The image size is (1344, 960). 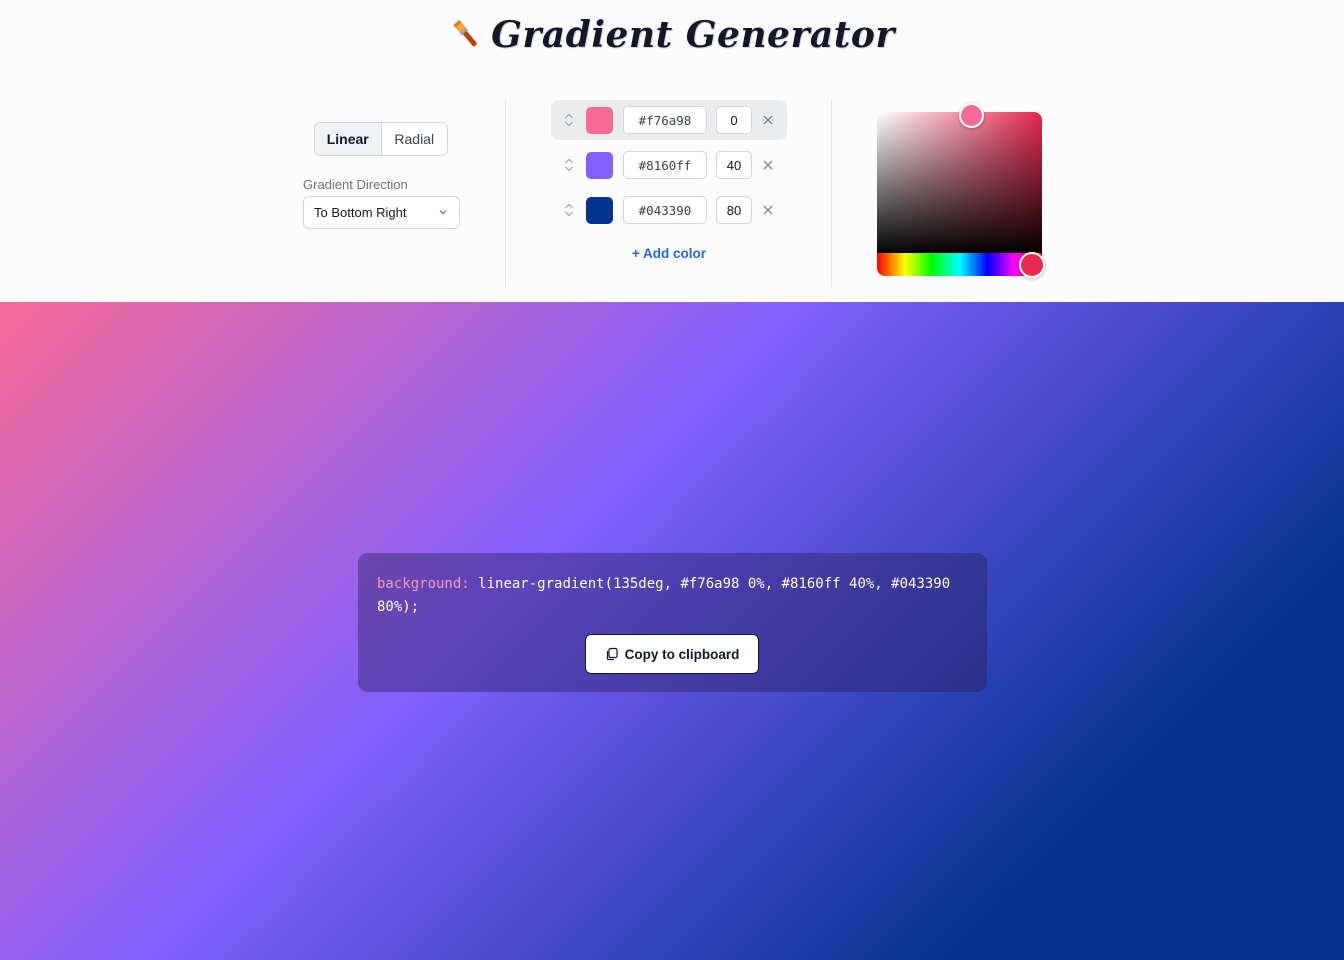 I want to click on copy-label: Copy to clipboard, so click(x=682, y=654).